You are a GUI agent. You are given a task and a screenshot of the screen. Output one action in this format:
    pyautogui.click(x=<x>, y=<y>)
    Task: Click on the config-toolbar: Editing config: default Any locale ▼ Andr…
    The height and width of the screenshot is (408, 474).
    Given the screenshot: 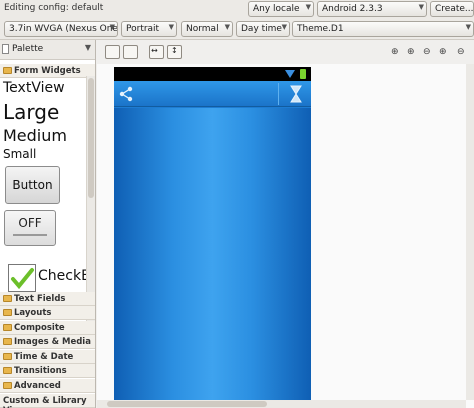 What is the action you would take?
    pyautogui.click(x=237, y=9)
    